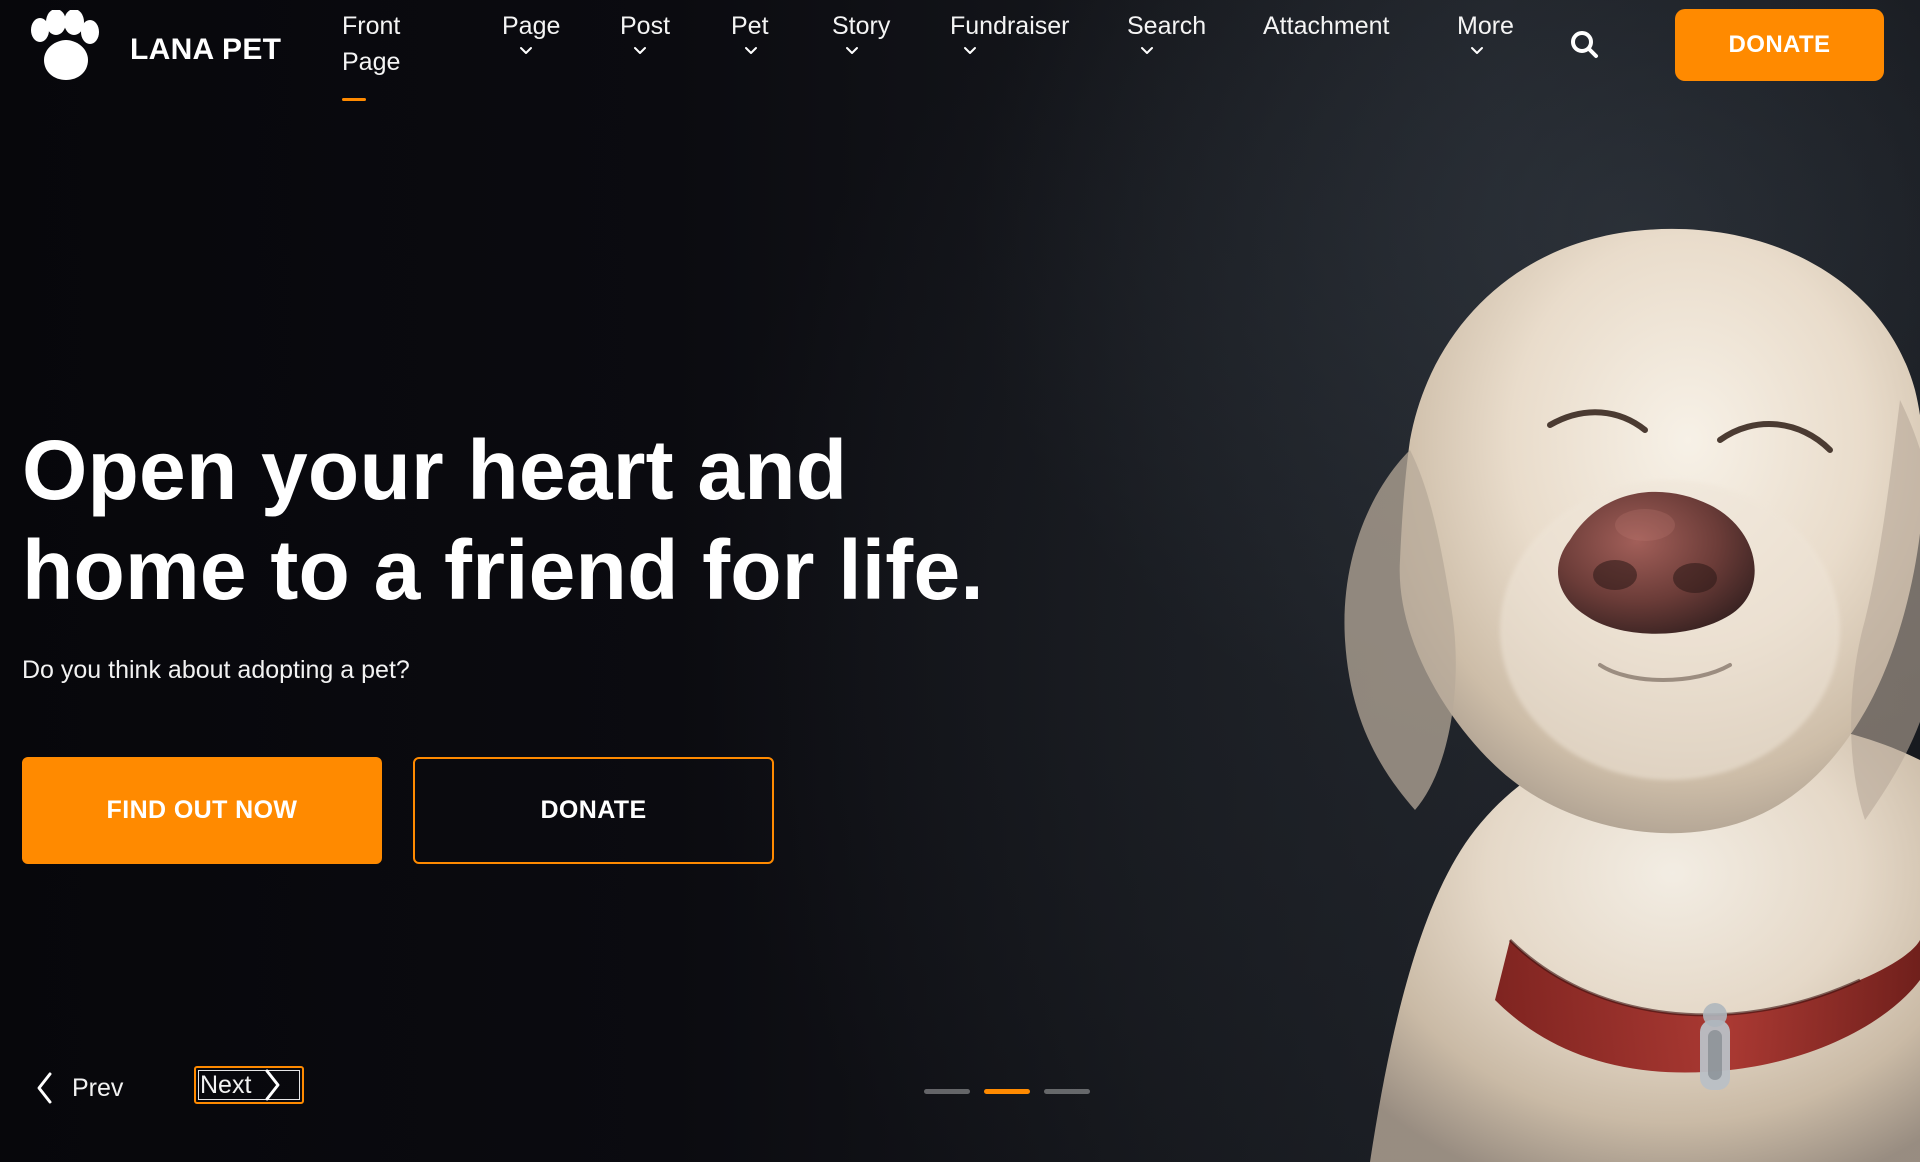 The height and width of the screenshot is (1162, 1920). I want to click on search-icon, so click(1584, 44).